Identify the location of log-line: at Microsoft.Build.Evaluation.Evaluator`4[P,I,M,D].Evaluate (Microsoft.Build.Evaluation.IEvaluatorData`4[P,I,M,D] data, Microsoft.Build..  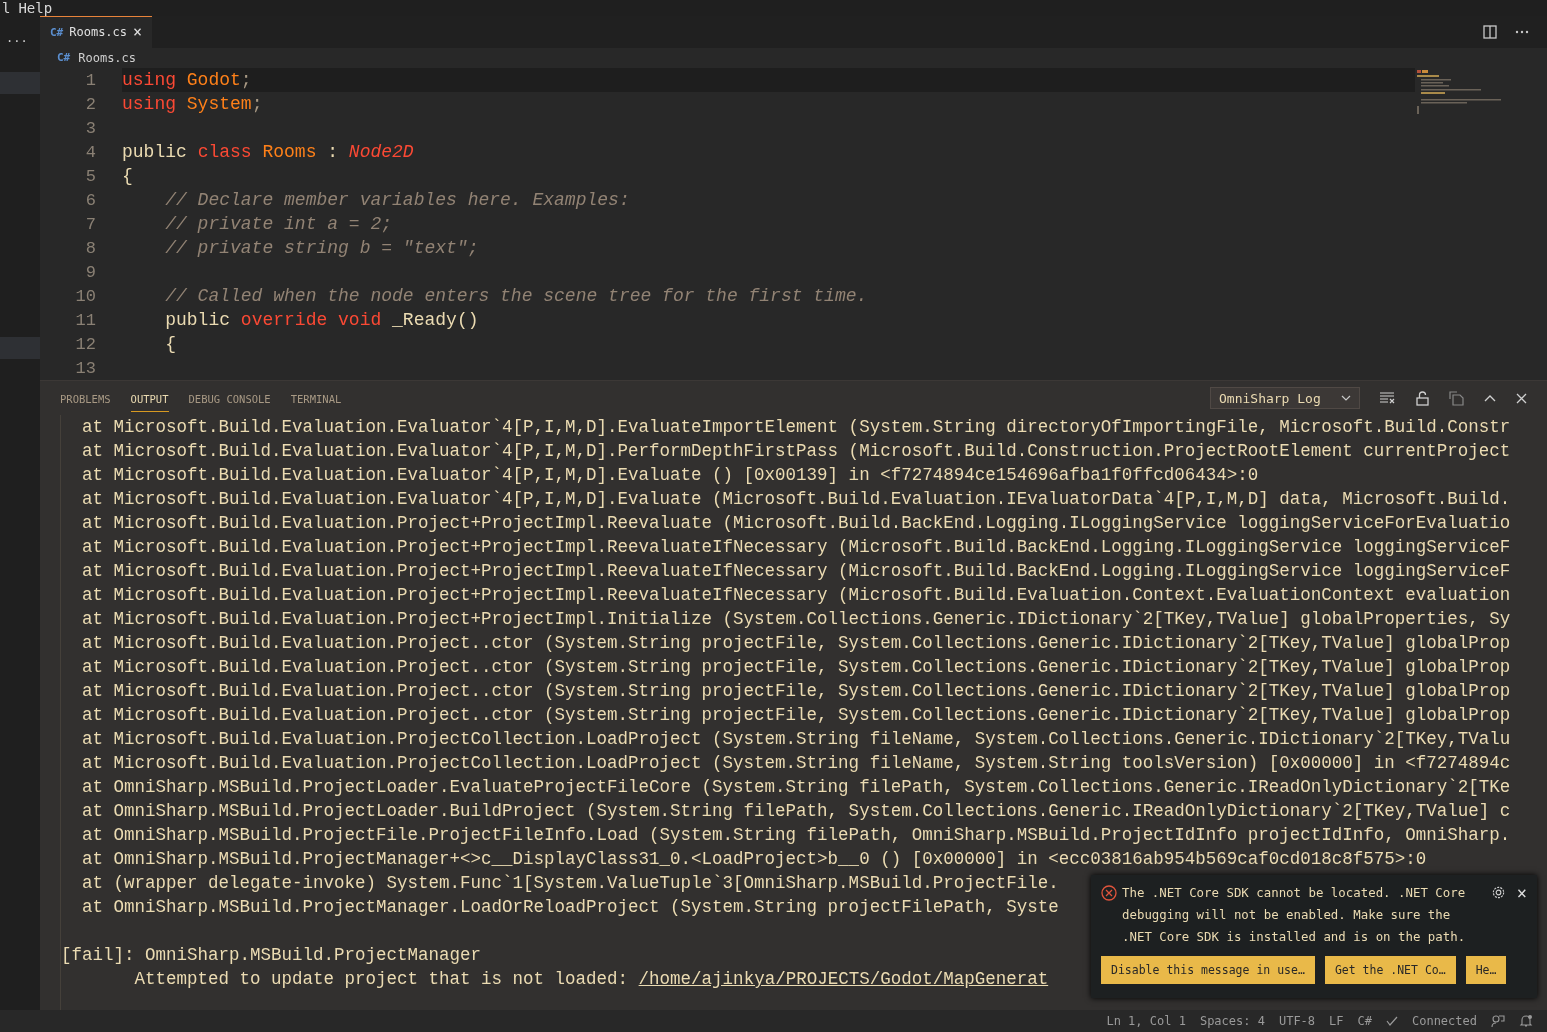
(796, 499).